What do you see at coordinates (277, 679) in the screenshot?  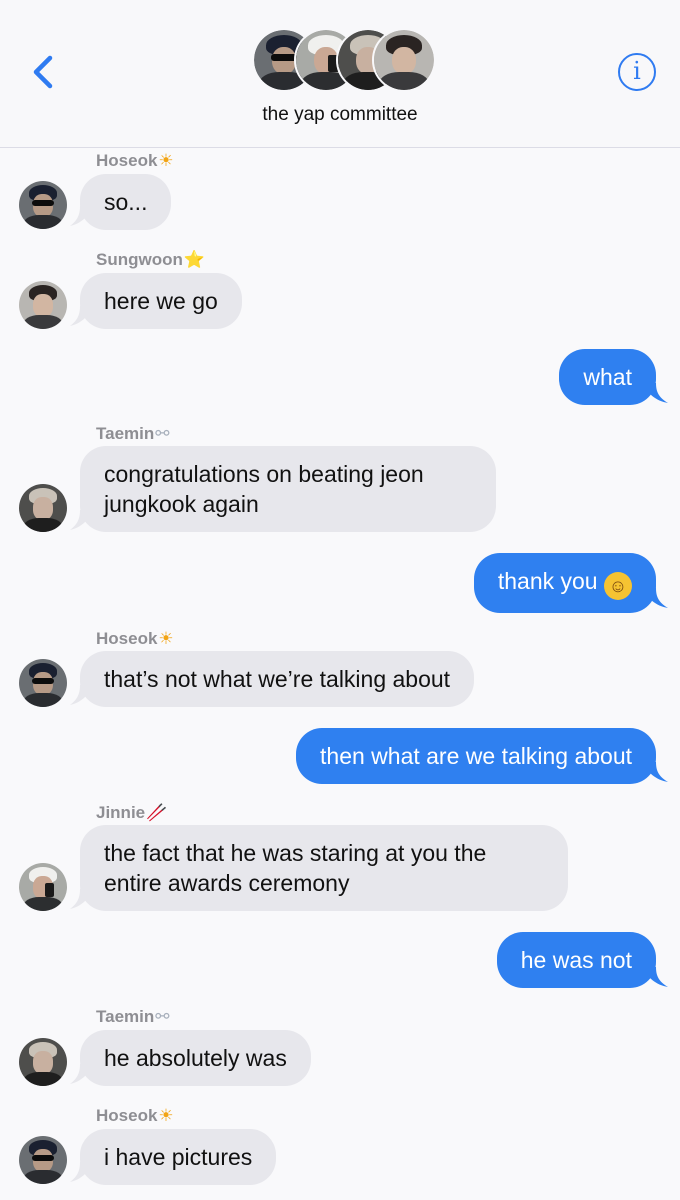 I see `message-bubble-incoming: that’s not what we’re talking about` at bounding box center [277, 679].